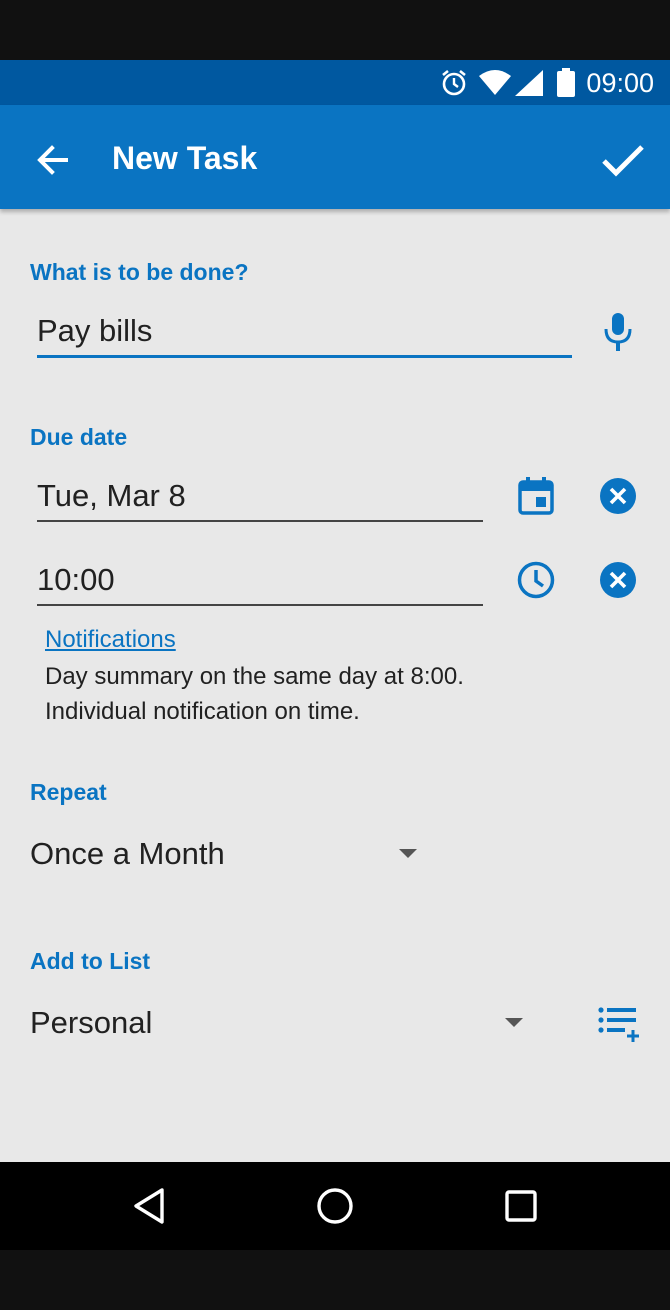 Image resolution: width=670 pixels, height=1310 pixels. I want to click on system-nav-bar, so click(335, 1206).